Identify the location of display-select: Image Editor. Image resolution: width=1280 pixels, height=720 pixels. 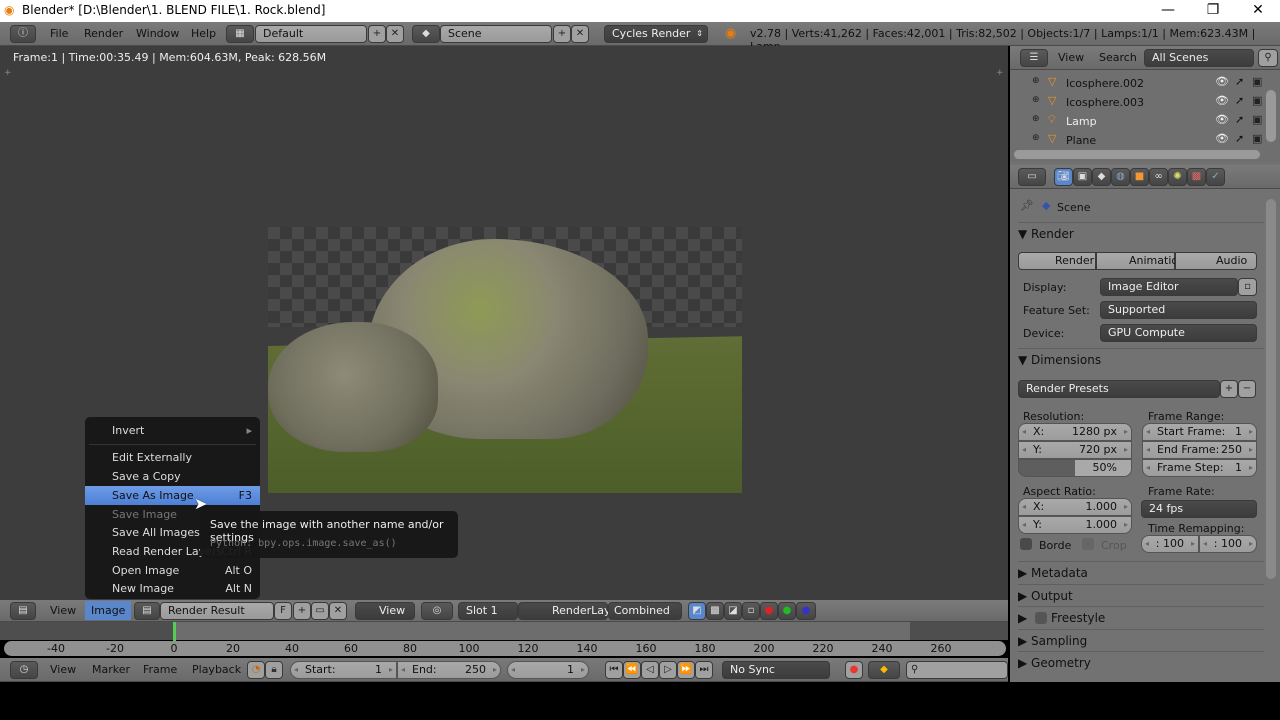
(1169, 287).